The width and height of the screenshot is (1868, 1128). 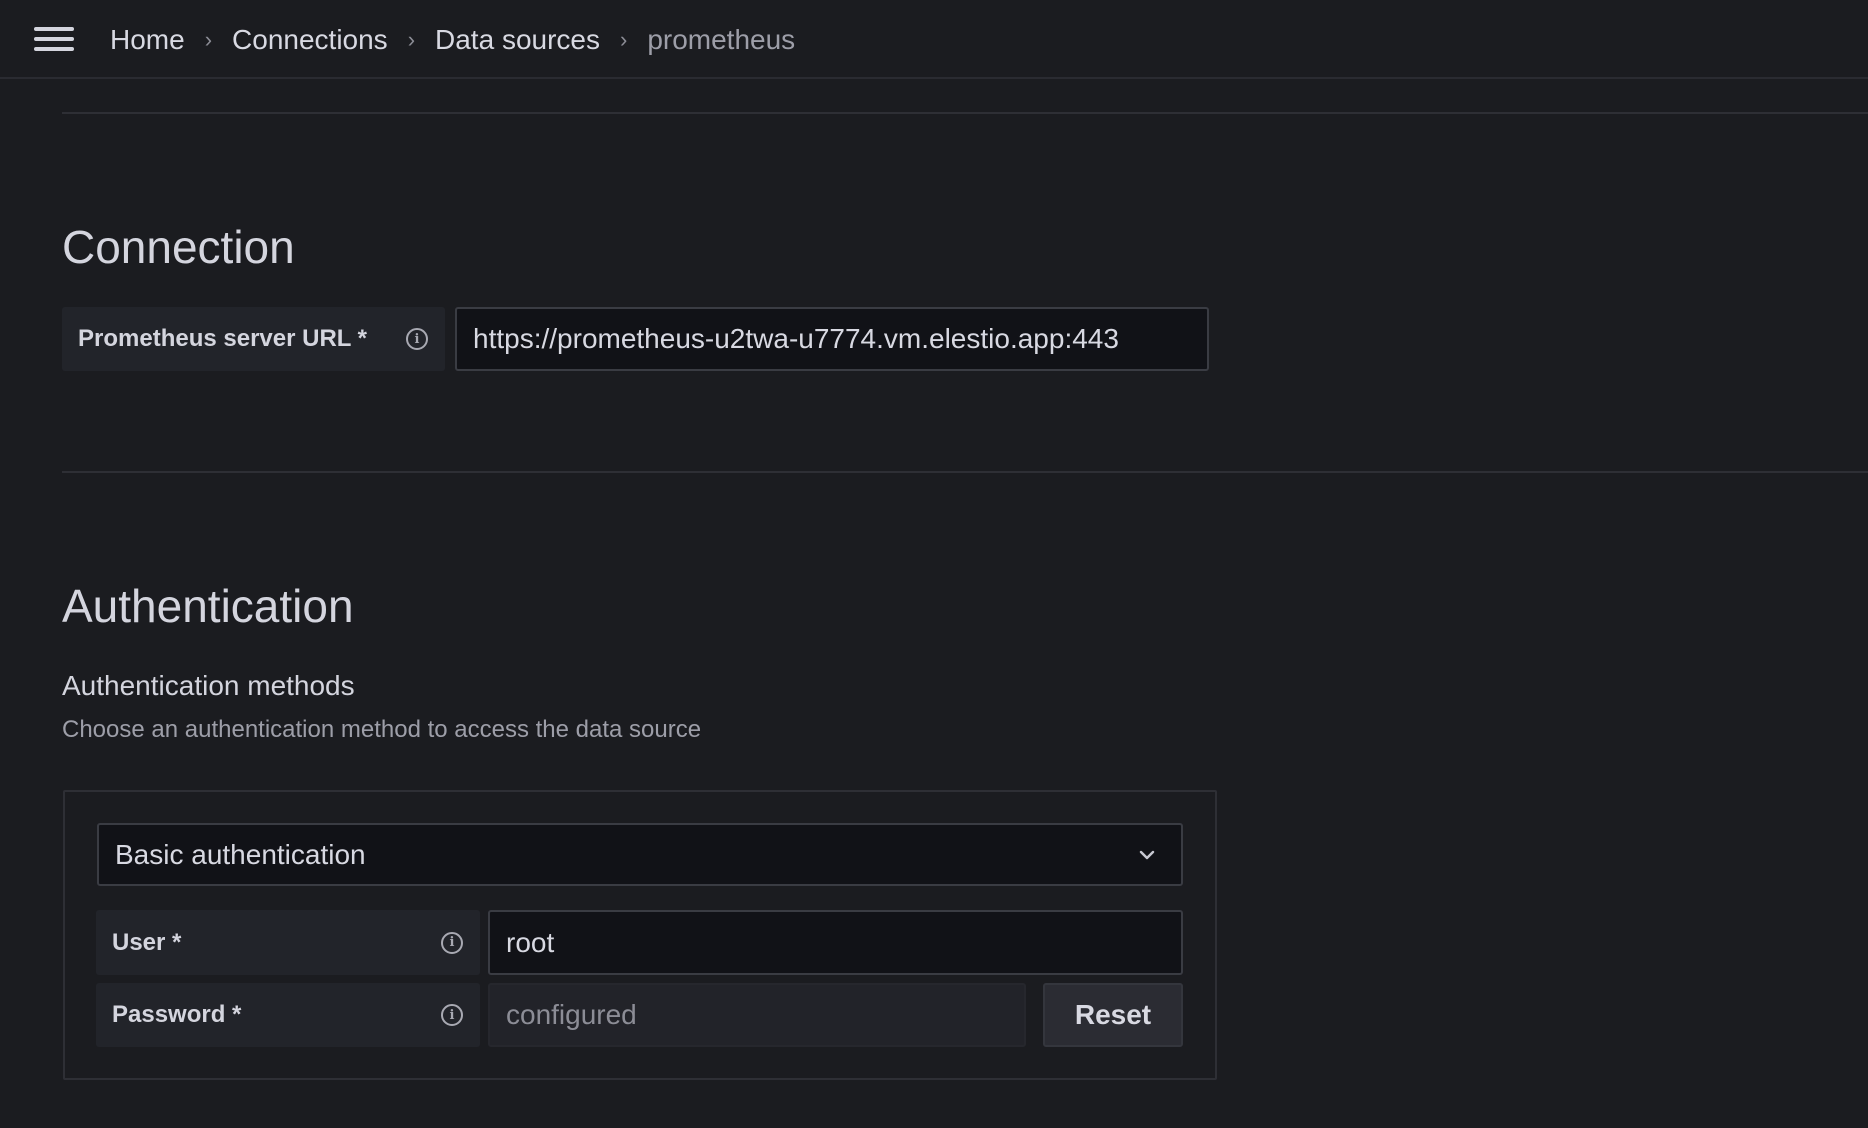 What do you see at coordinates (223, 338) in the screenshot?
I see `server-url-label-text: Prometheus server URL *` at bounding box center [223, 338].